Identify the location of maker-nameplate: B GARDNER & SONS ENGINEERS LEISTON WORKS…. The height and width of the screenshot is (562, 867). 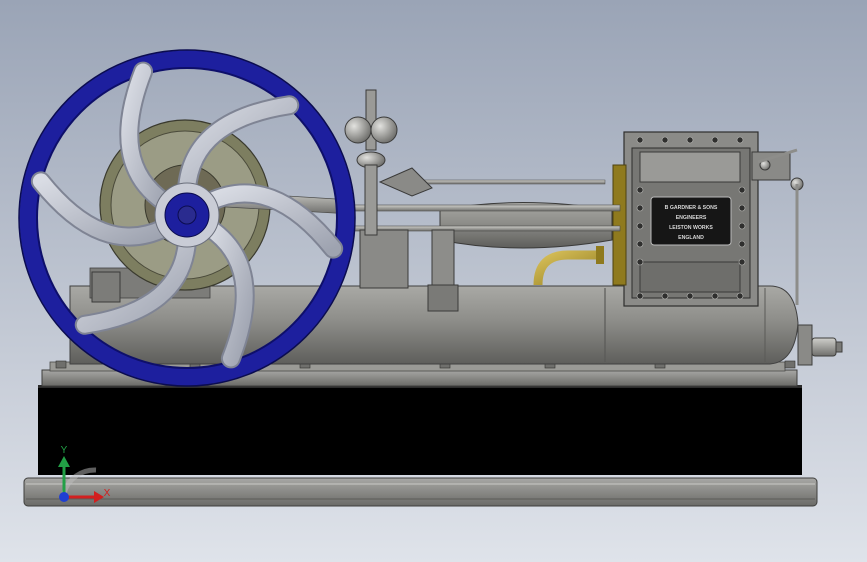
(691, 221).